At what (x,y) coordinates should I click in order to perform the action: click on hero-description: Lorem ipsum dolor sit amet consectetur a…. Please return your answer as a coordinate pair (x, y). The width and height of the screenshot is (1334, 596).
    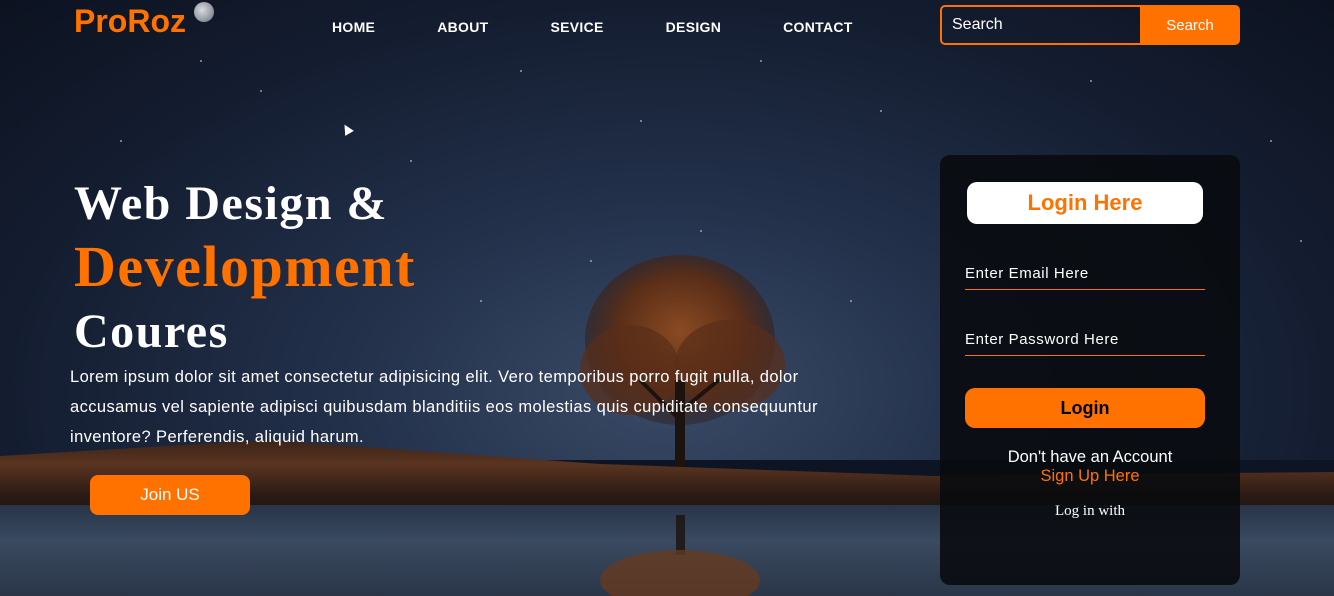
    Looking at the image, I should click on (444, 407).